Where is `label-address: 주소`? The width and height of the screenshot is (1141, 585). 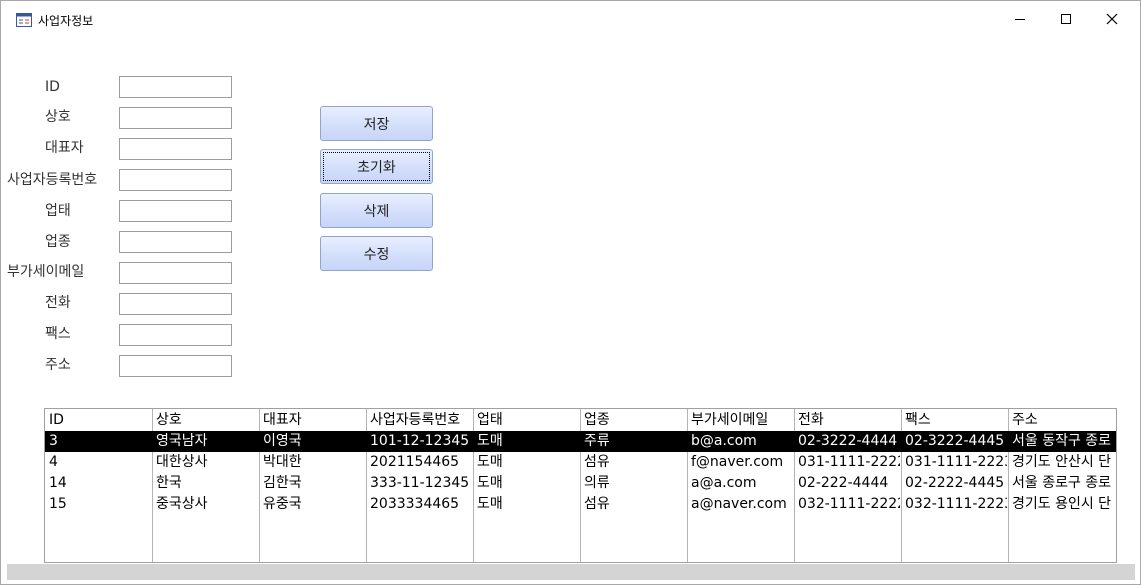
label-address: 주소 is located at coordinates (58, 365).